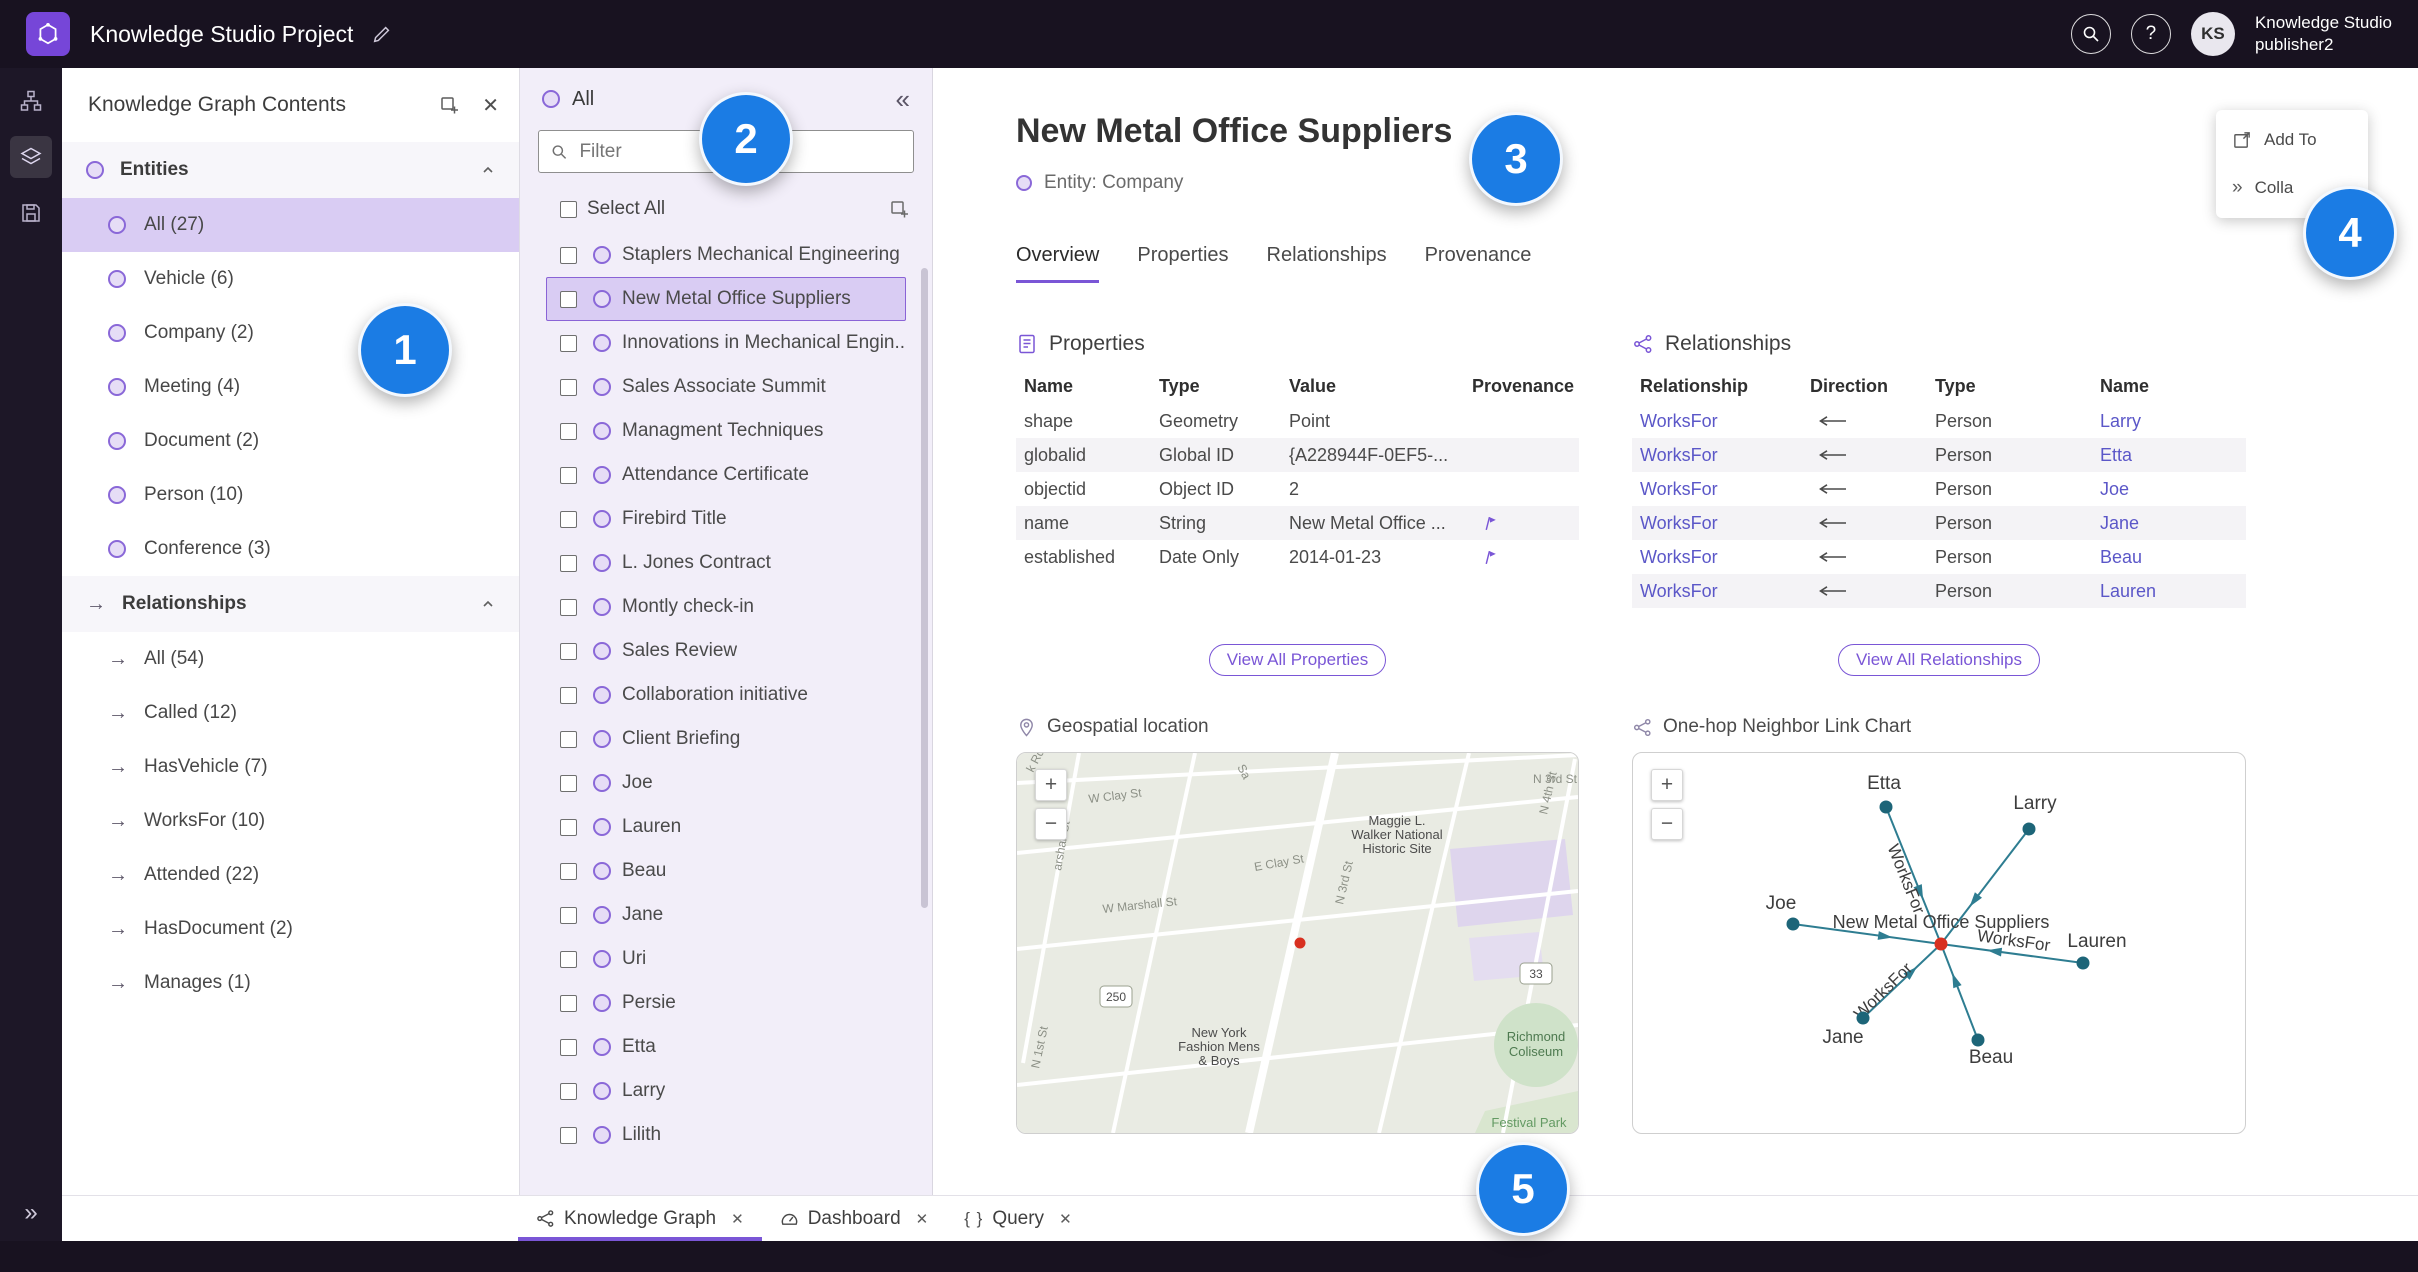 Image resolution: width=2418 pixels, height=1272 pixels. I want to click on select-all-row: Select All, so click(726, 209).